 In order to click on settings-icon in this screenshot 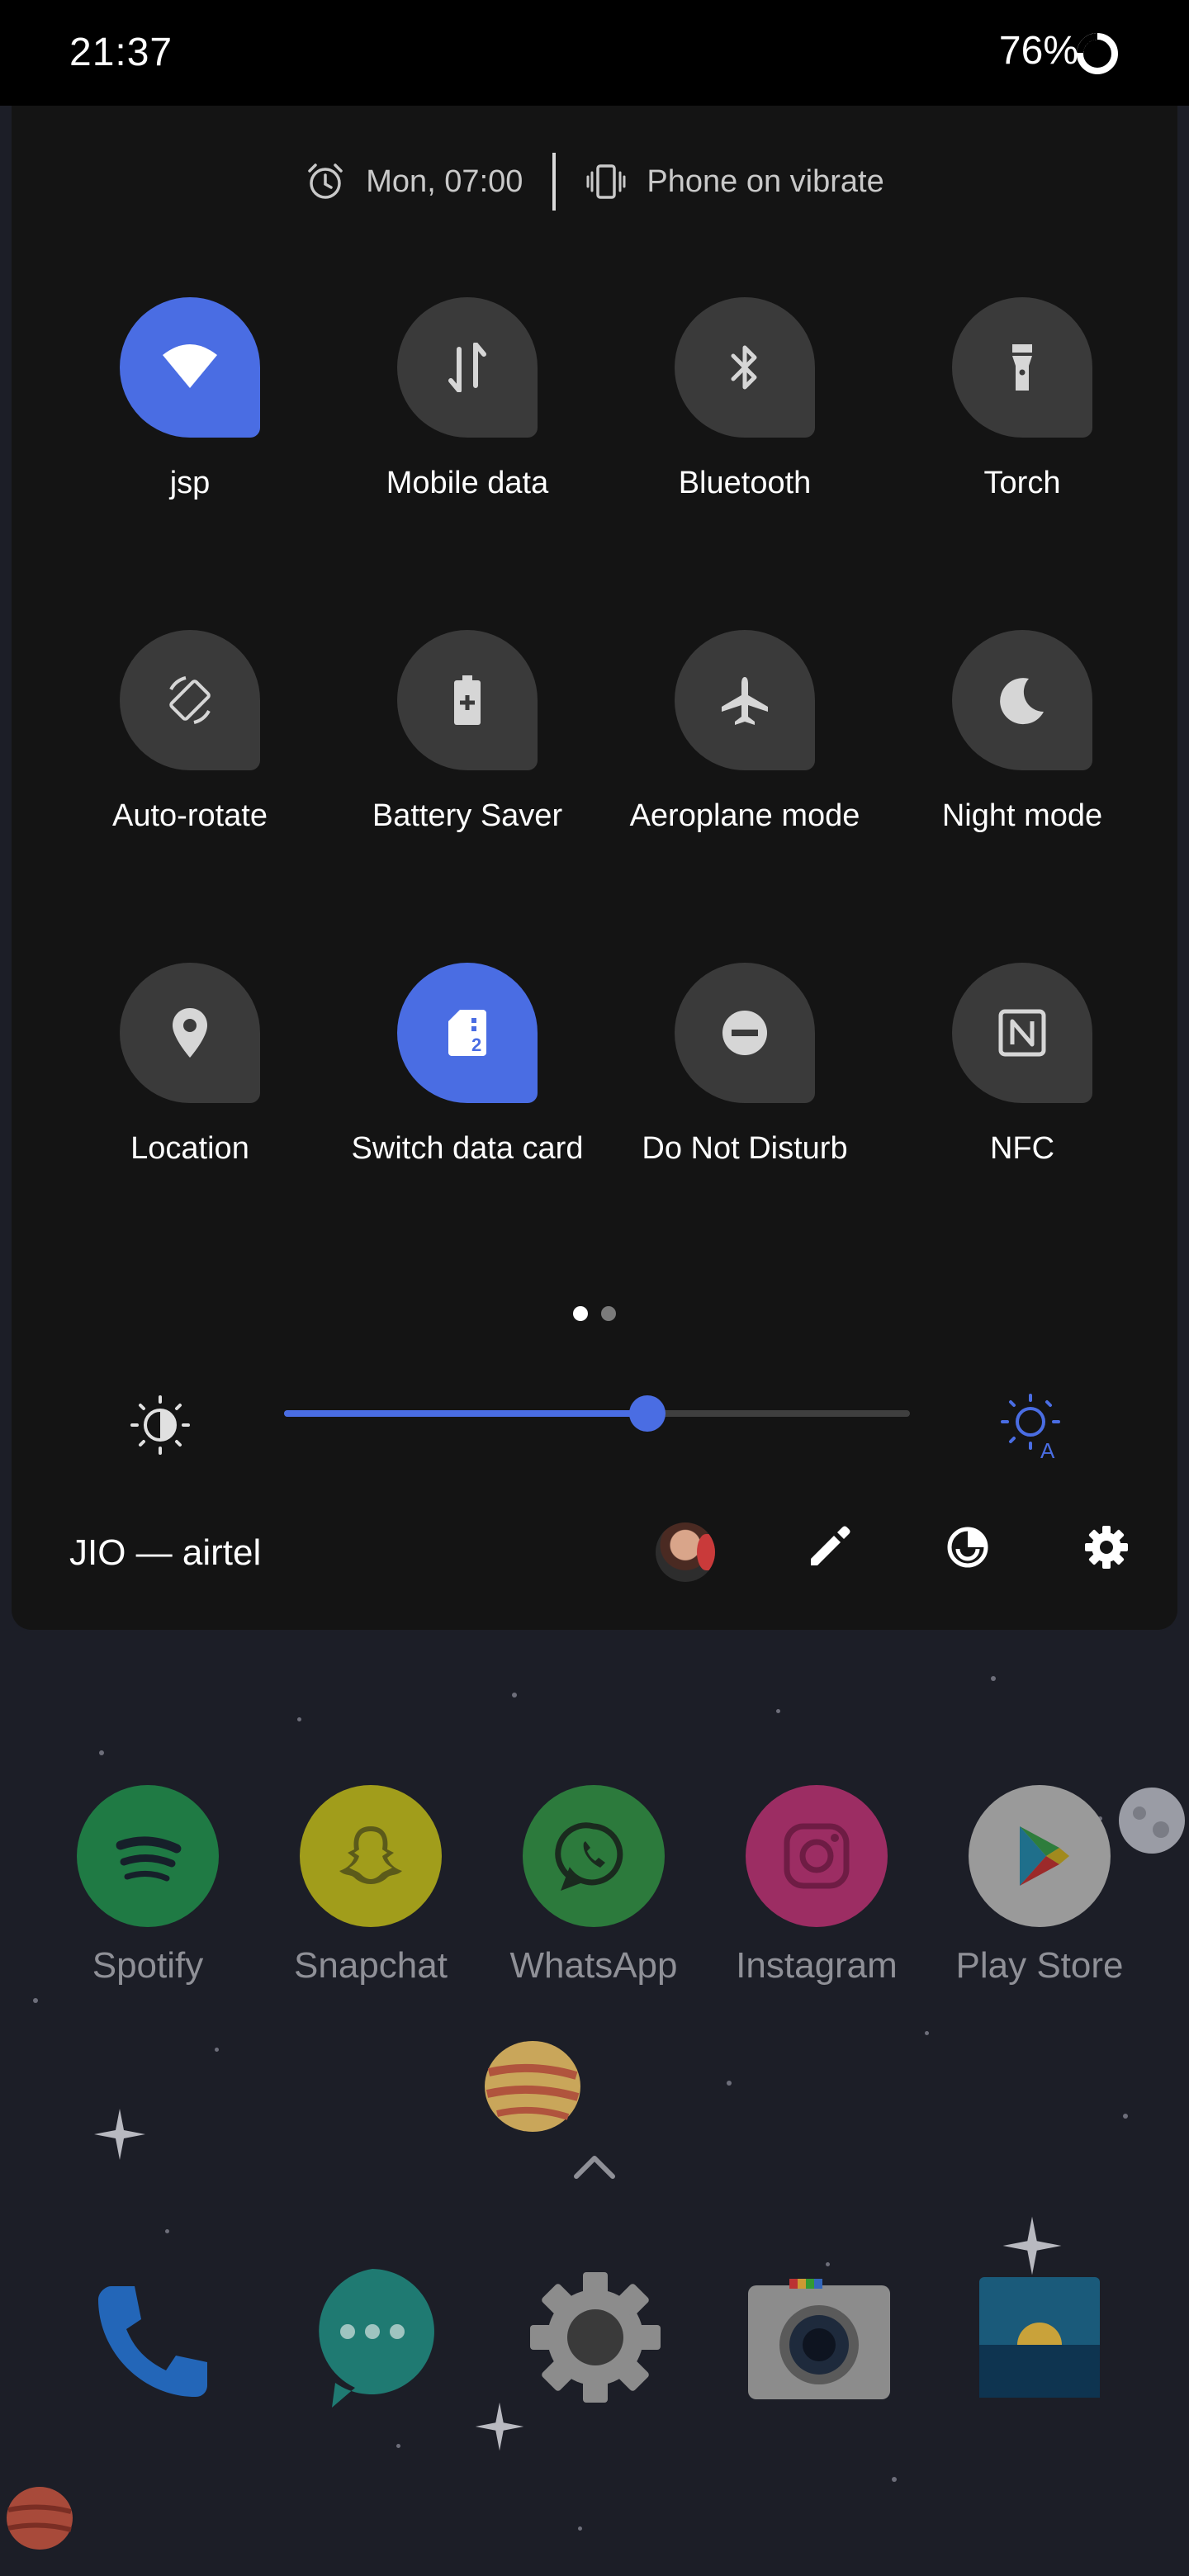, I will do `click(595, 2337)`.